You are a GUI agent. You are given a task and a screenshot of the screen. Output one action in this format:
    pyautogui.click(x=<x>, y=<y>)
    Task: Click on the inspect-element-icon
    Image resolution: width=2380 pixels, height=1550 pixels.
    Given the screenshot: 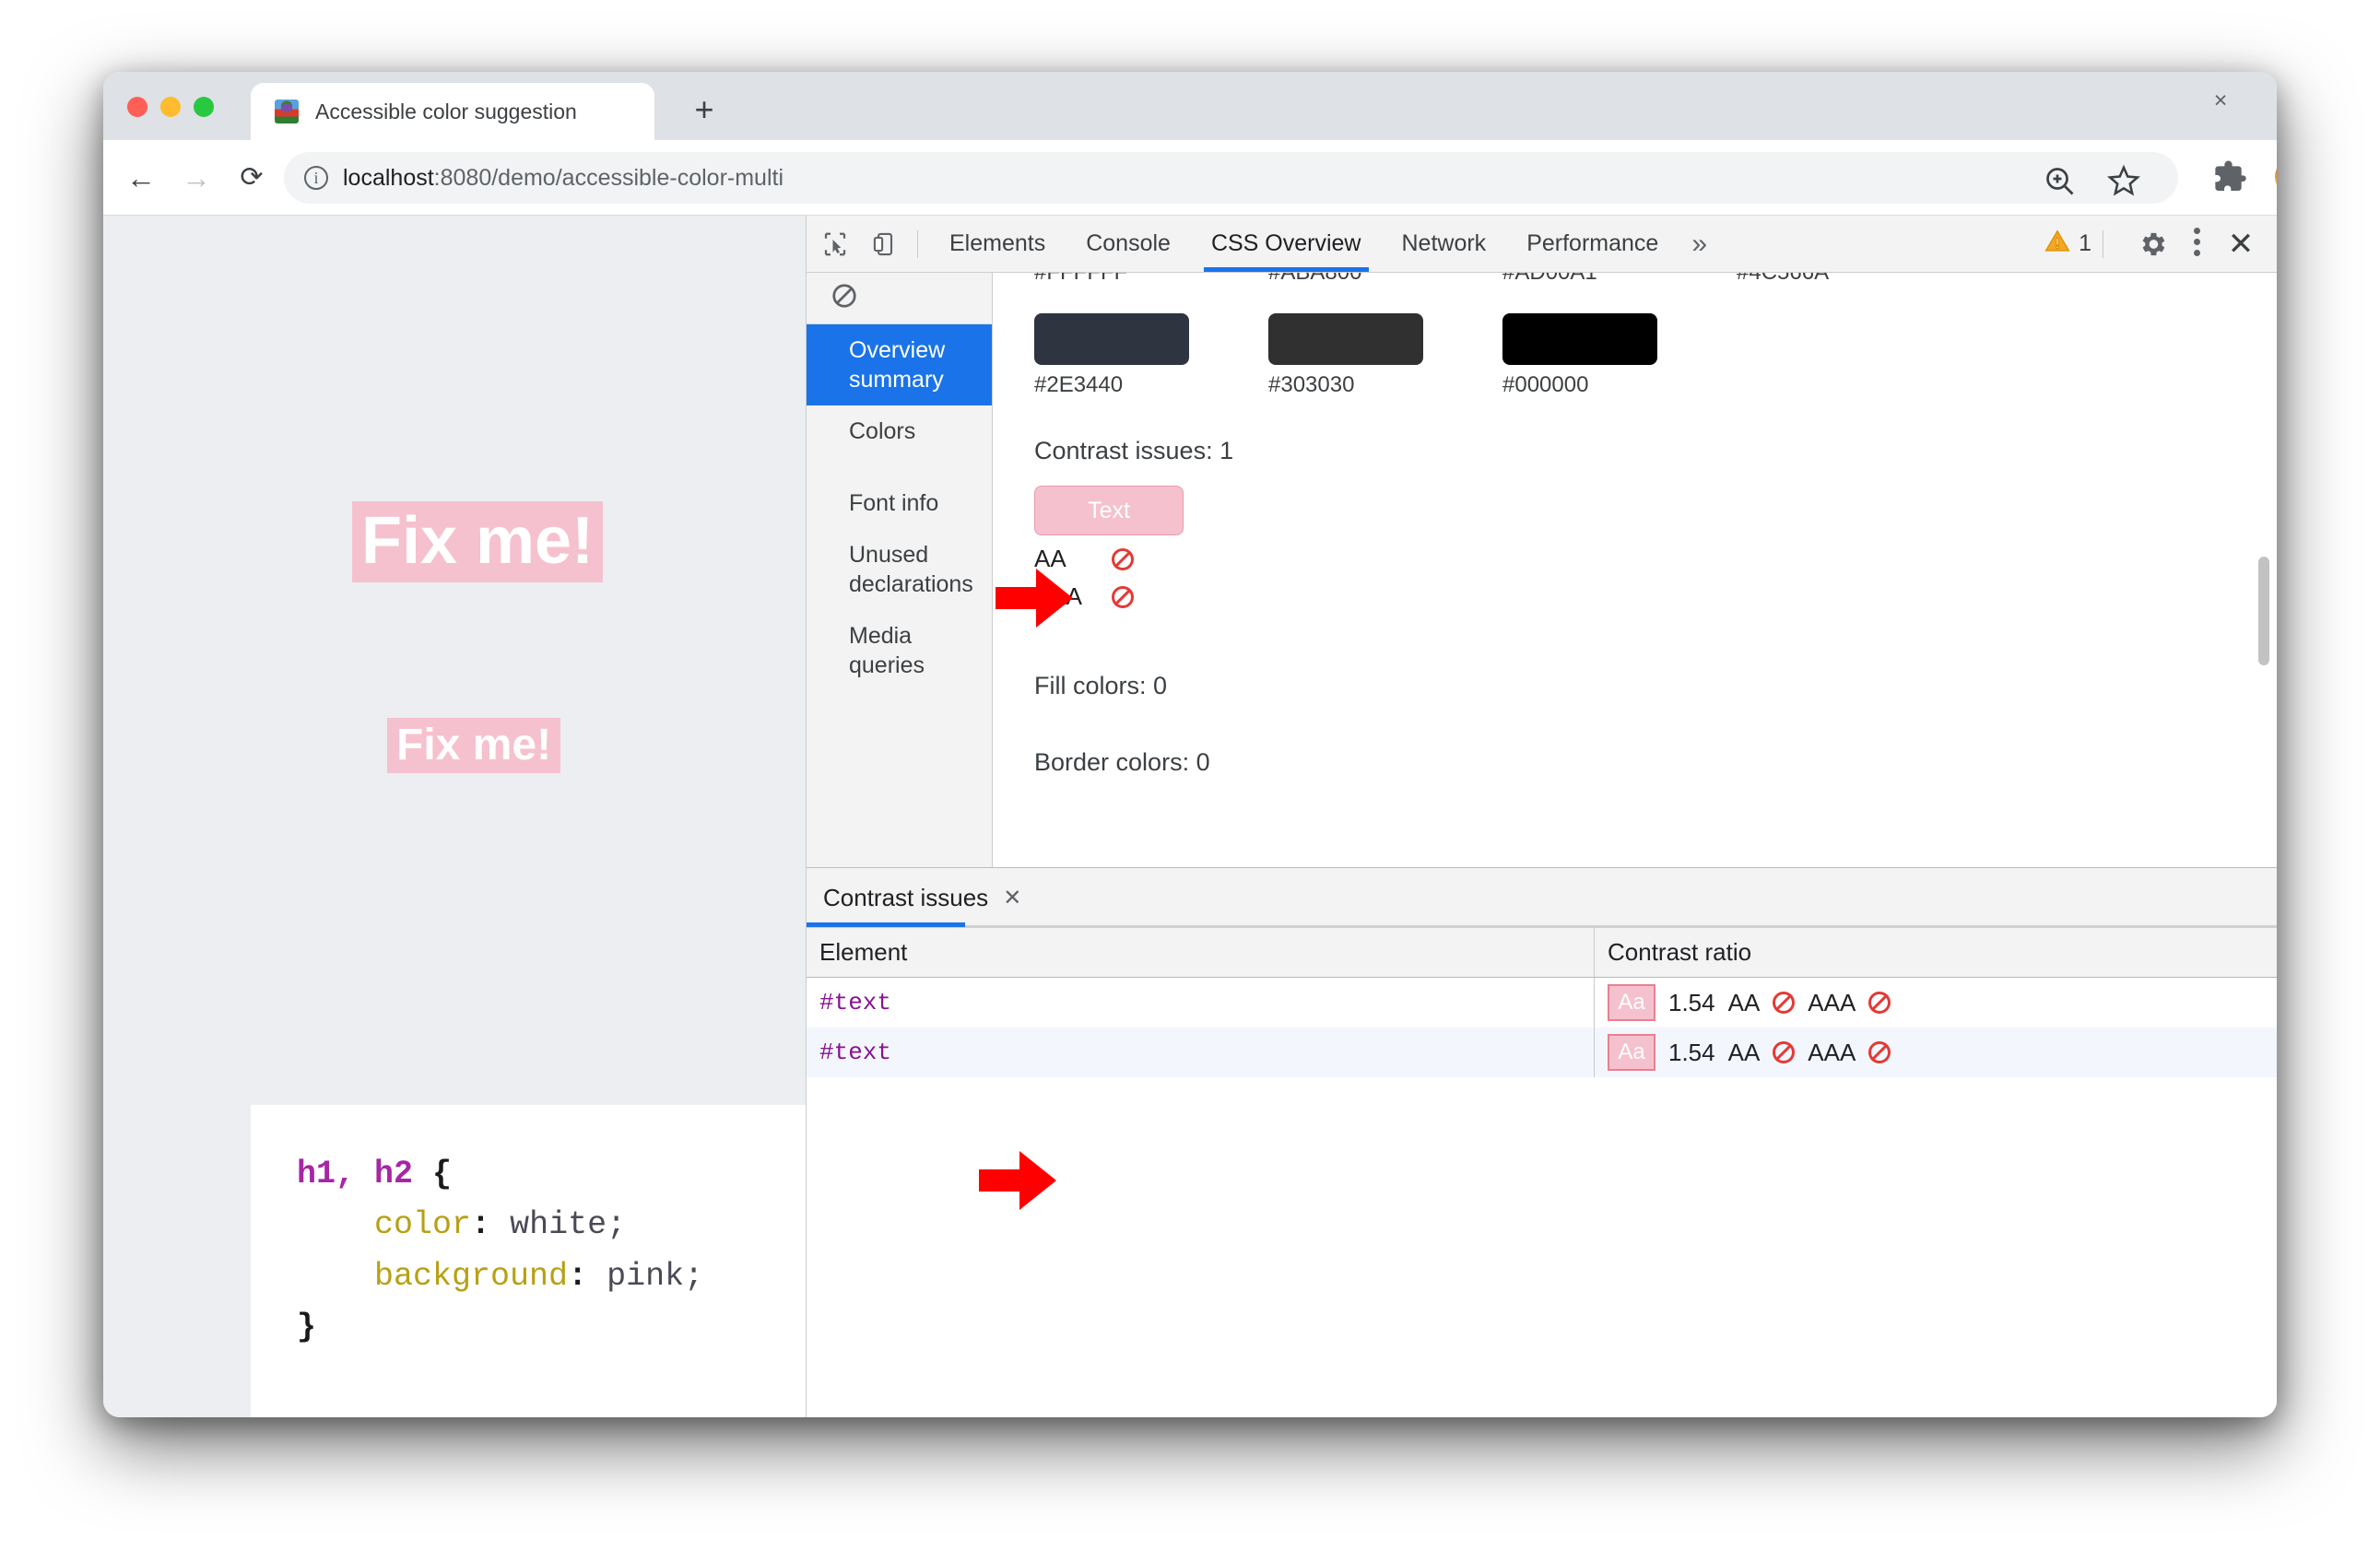 What is the action you would take?
    pyautogui.click(x=835, y=244)
    